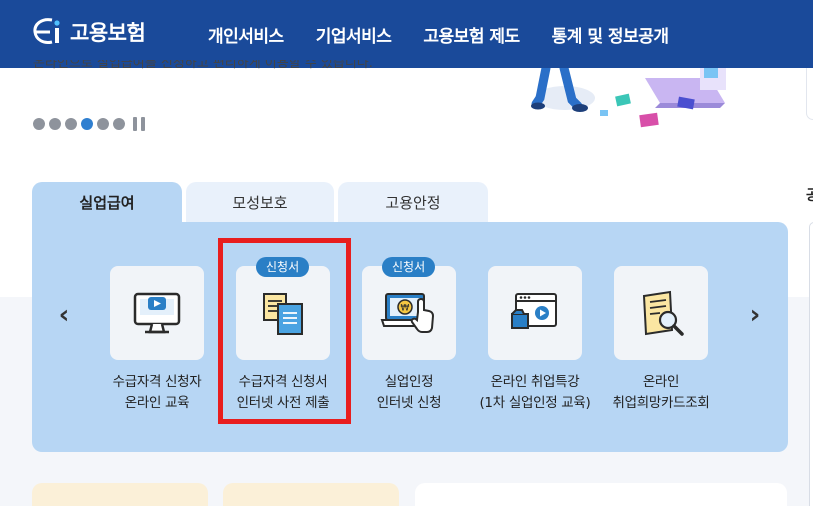  I want to click on hero-description: 온라인으로 실업급여를 신청하고 편리하게 이용할 수 있습니다., so click(203, 65).